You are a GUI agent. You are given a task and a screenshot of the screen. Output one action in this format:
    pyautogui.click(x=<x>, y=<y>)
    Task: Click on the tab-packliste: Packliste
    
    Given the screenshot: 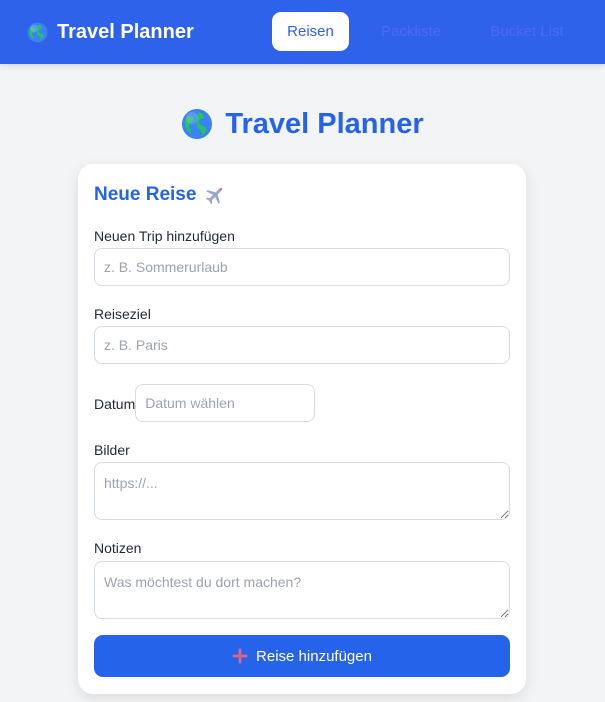 What is the action you would take?
    pyautogui.click(x=411, y=31)
    